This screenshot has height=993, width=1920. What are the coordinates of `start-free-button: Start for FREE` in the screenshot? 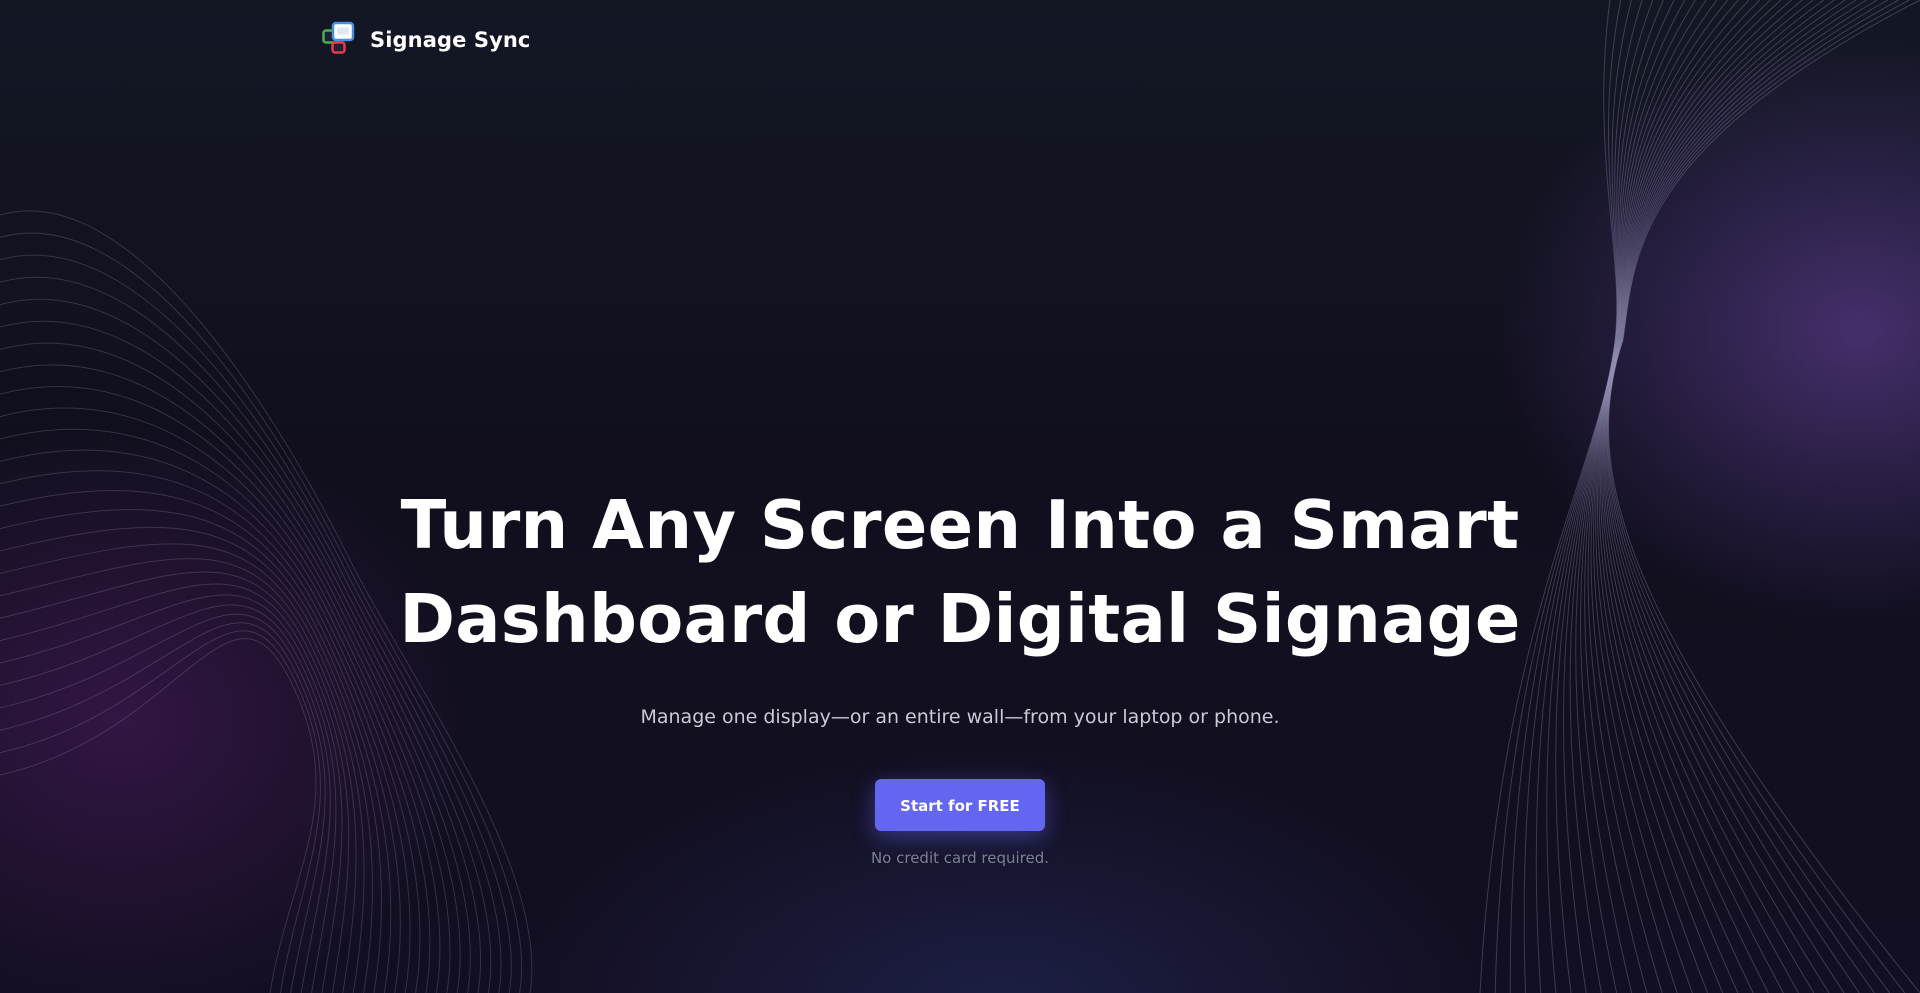 It's located at (960, 805).